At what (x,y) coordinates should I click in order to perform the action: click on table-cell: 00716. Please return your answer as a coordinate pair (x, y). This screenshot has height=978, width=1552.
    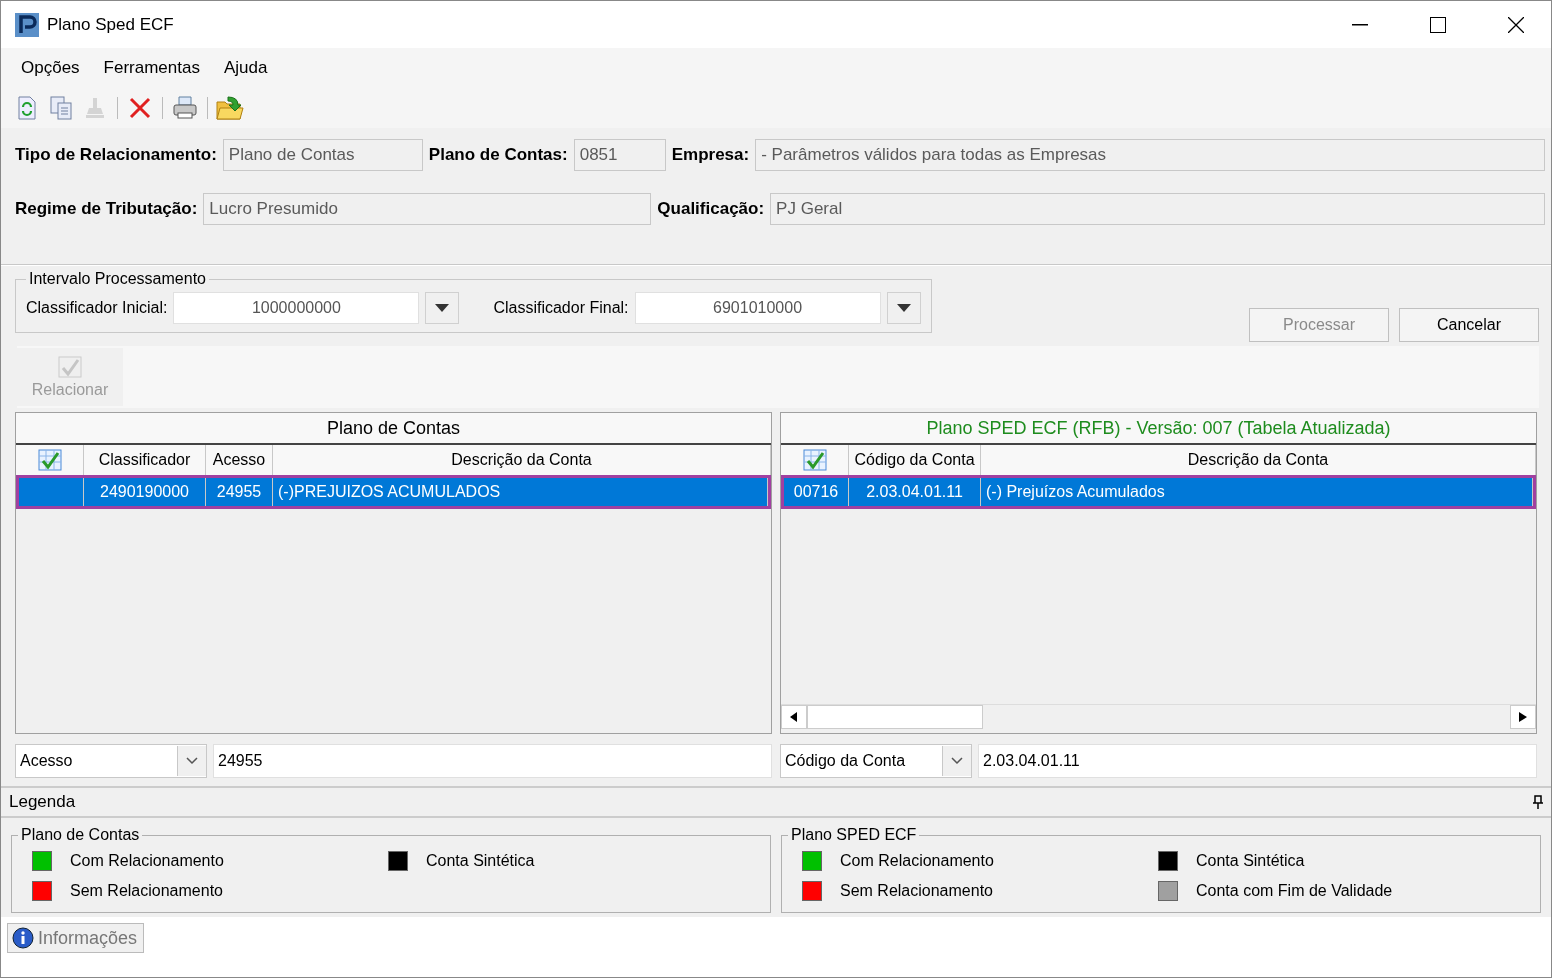
    Looking at the image, I should click on (816, 492).